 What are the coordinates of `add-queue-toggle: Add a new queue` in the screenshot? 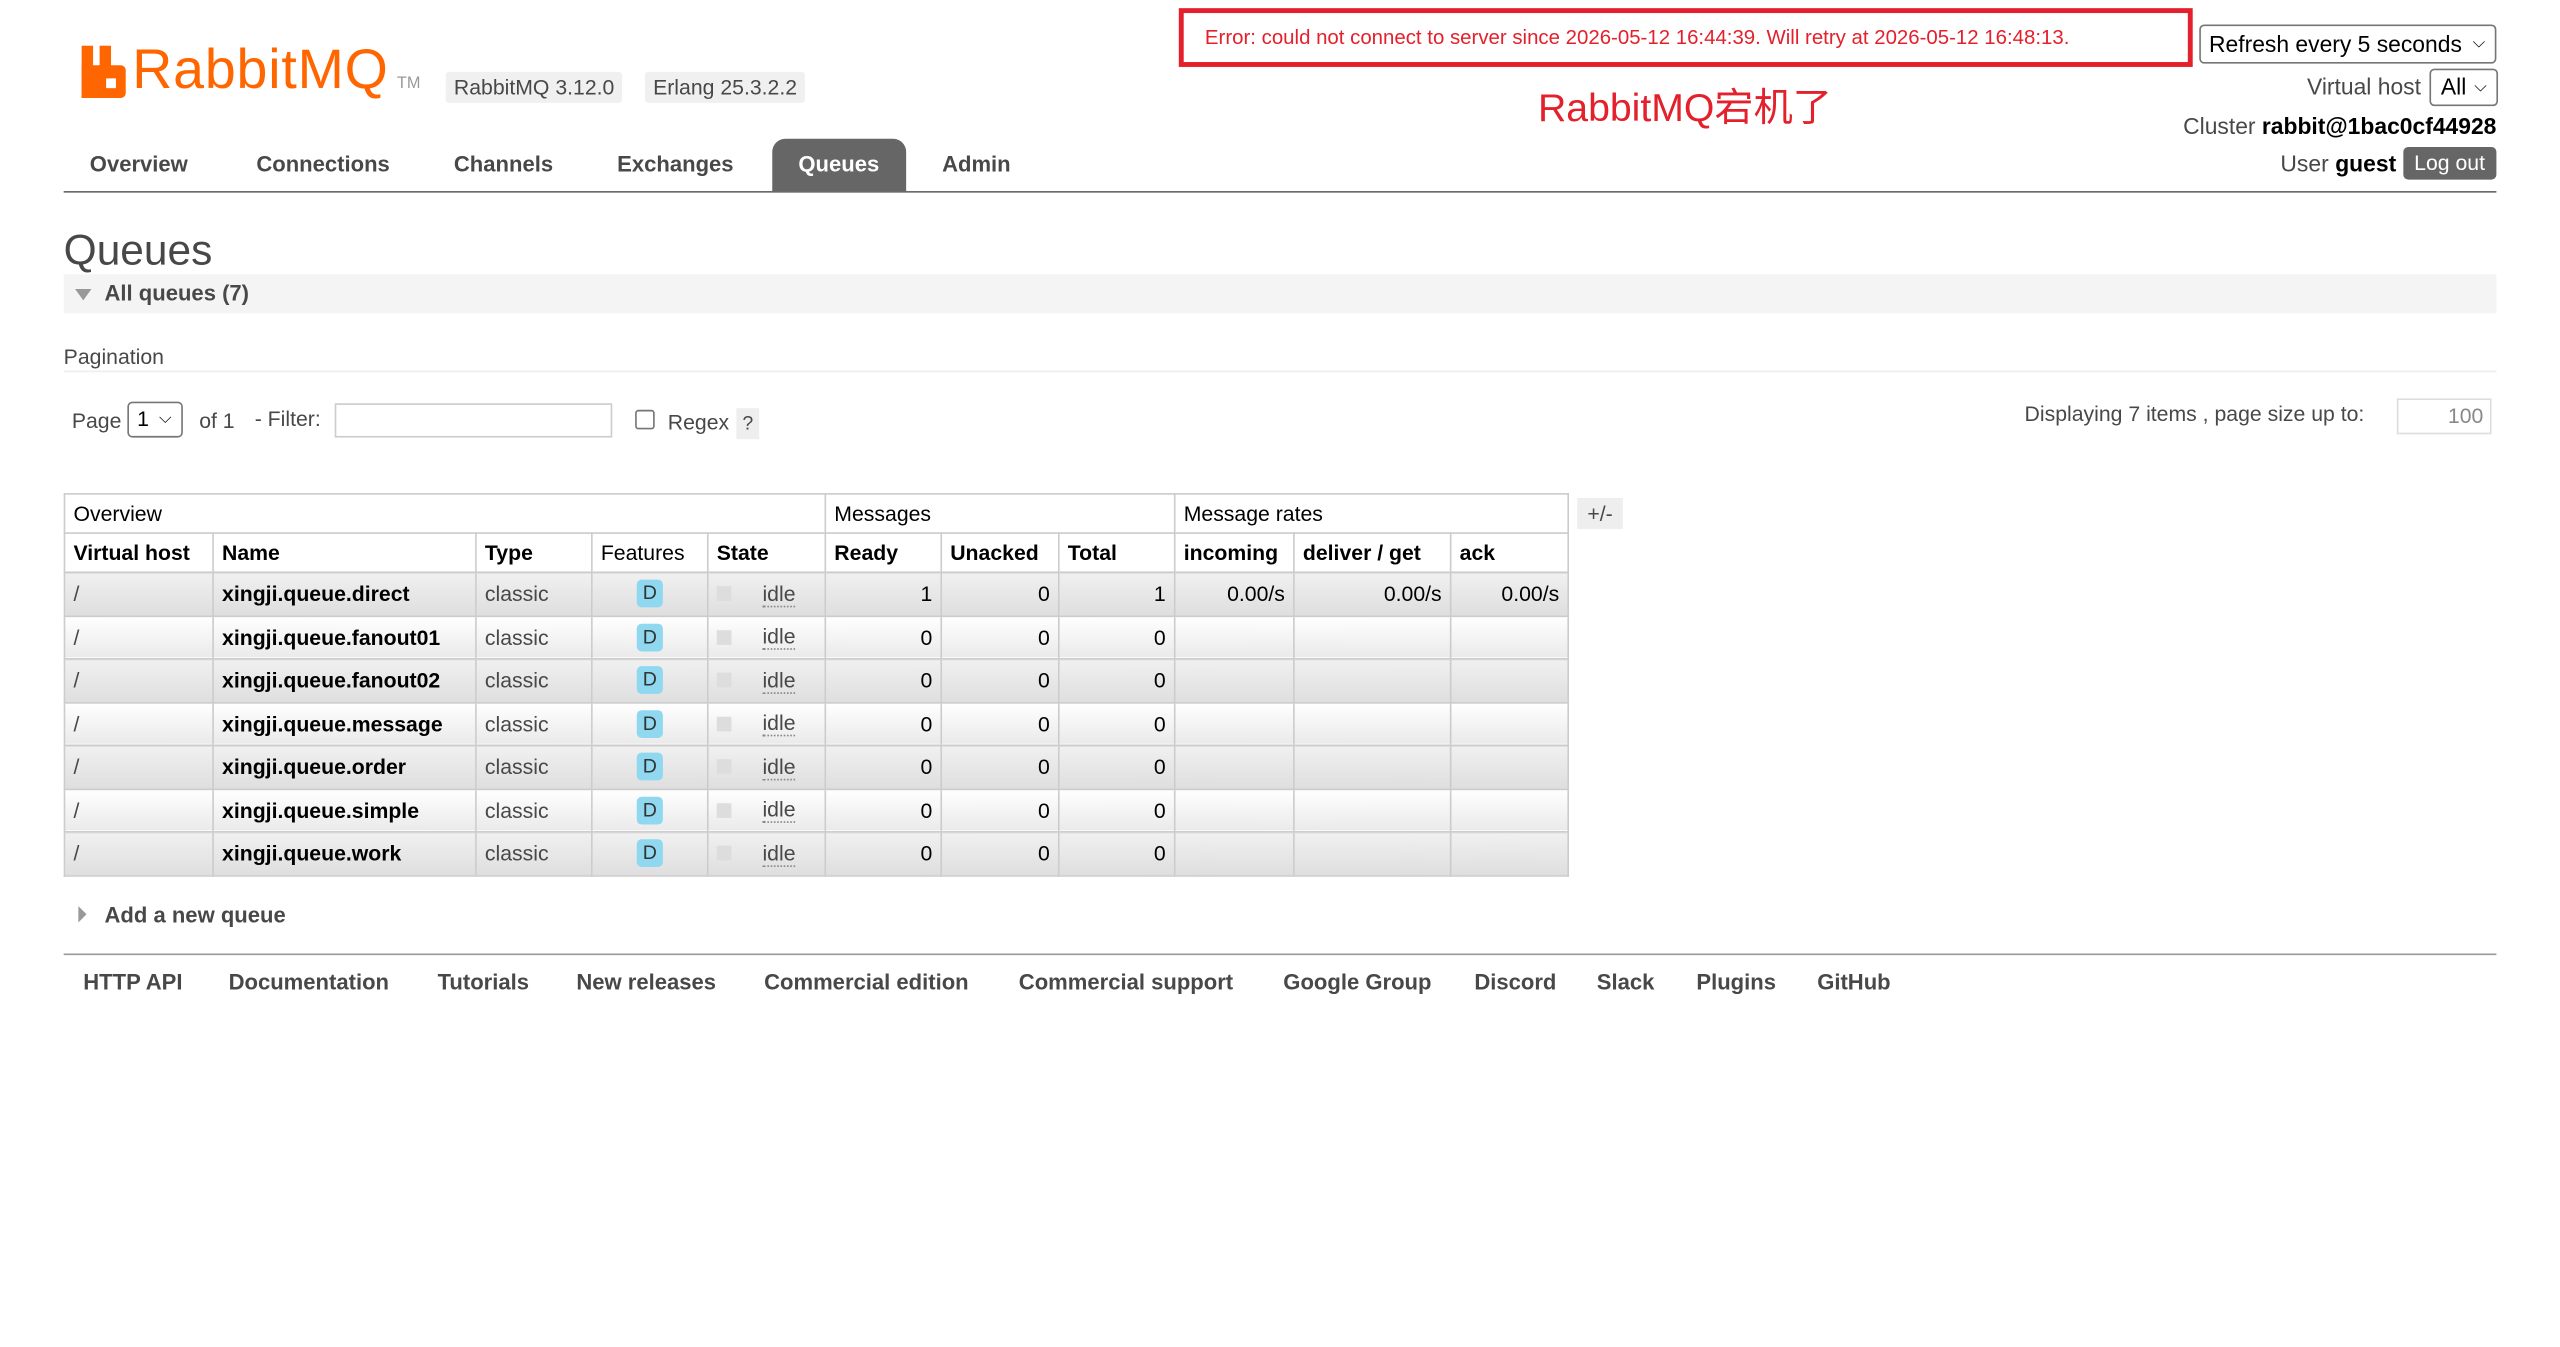 It's located at (182, 915).